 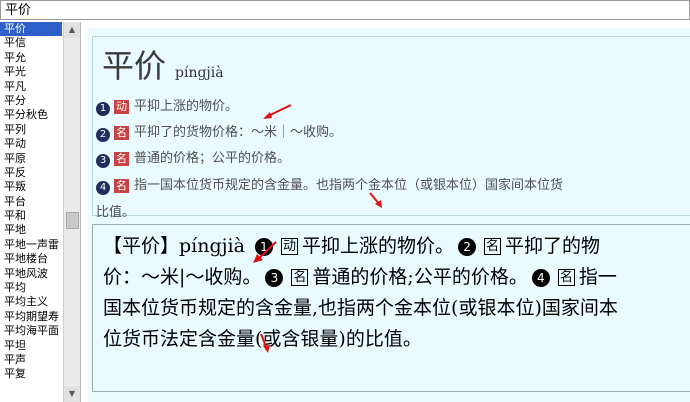 I want to click on sense-number: 2, so click(x=103, y=135).